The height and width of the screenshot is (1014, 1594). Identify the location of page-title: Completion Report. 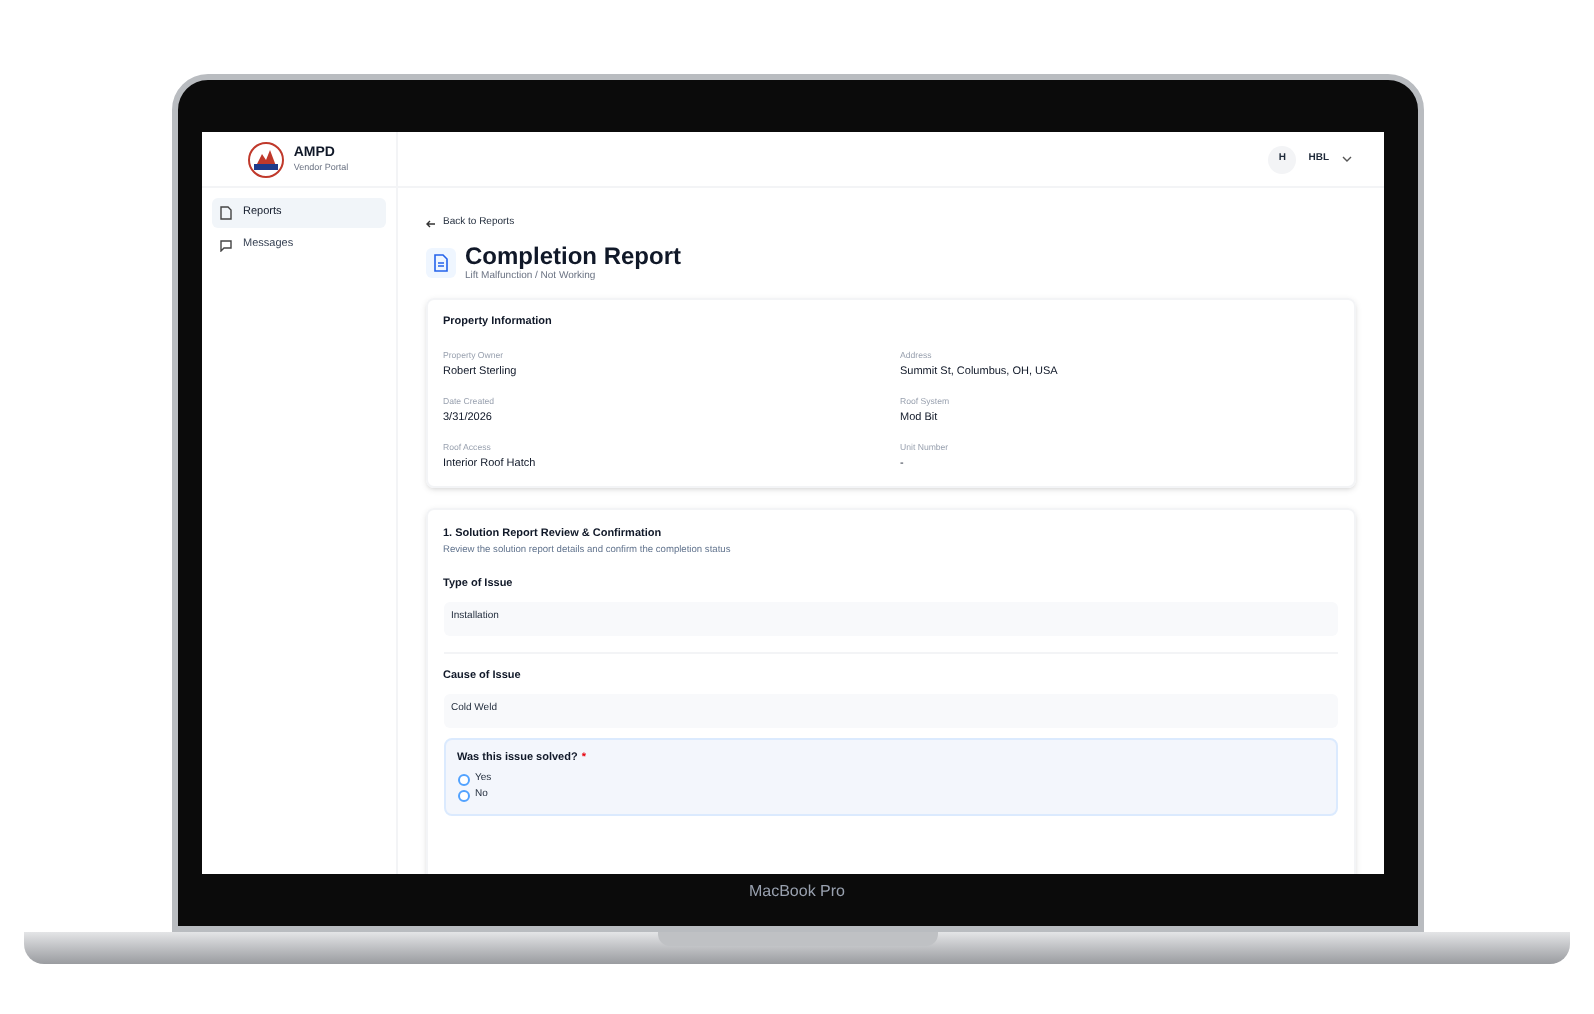
(573, 256).